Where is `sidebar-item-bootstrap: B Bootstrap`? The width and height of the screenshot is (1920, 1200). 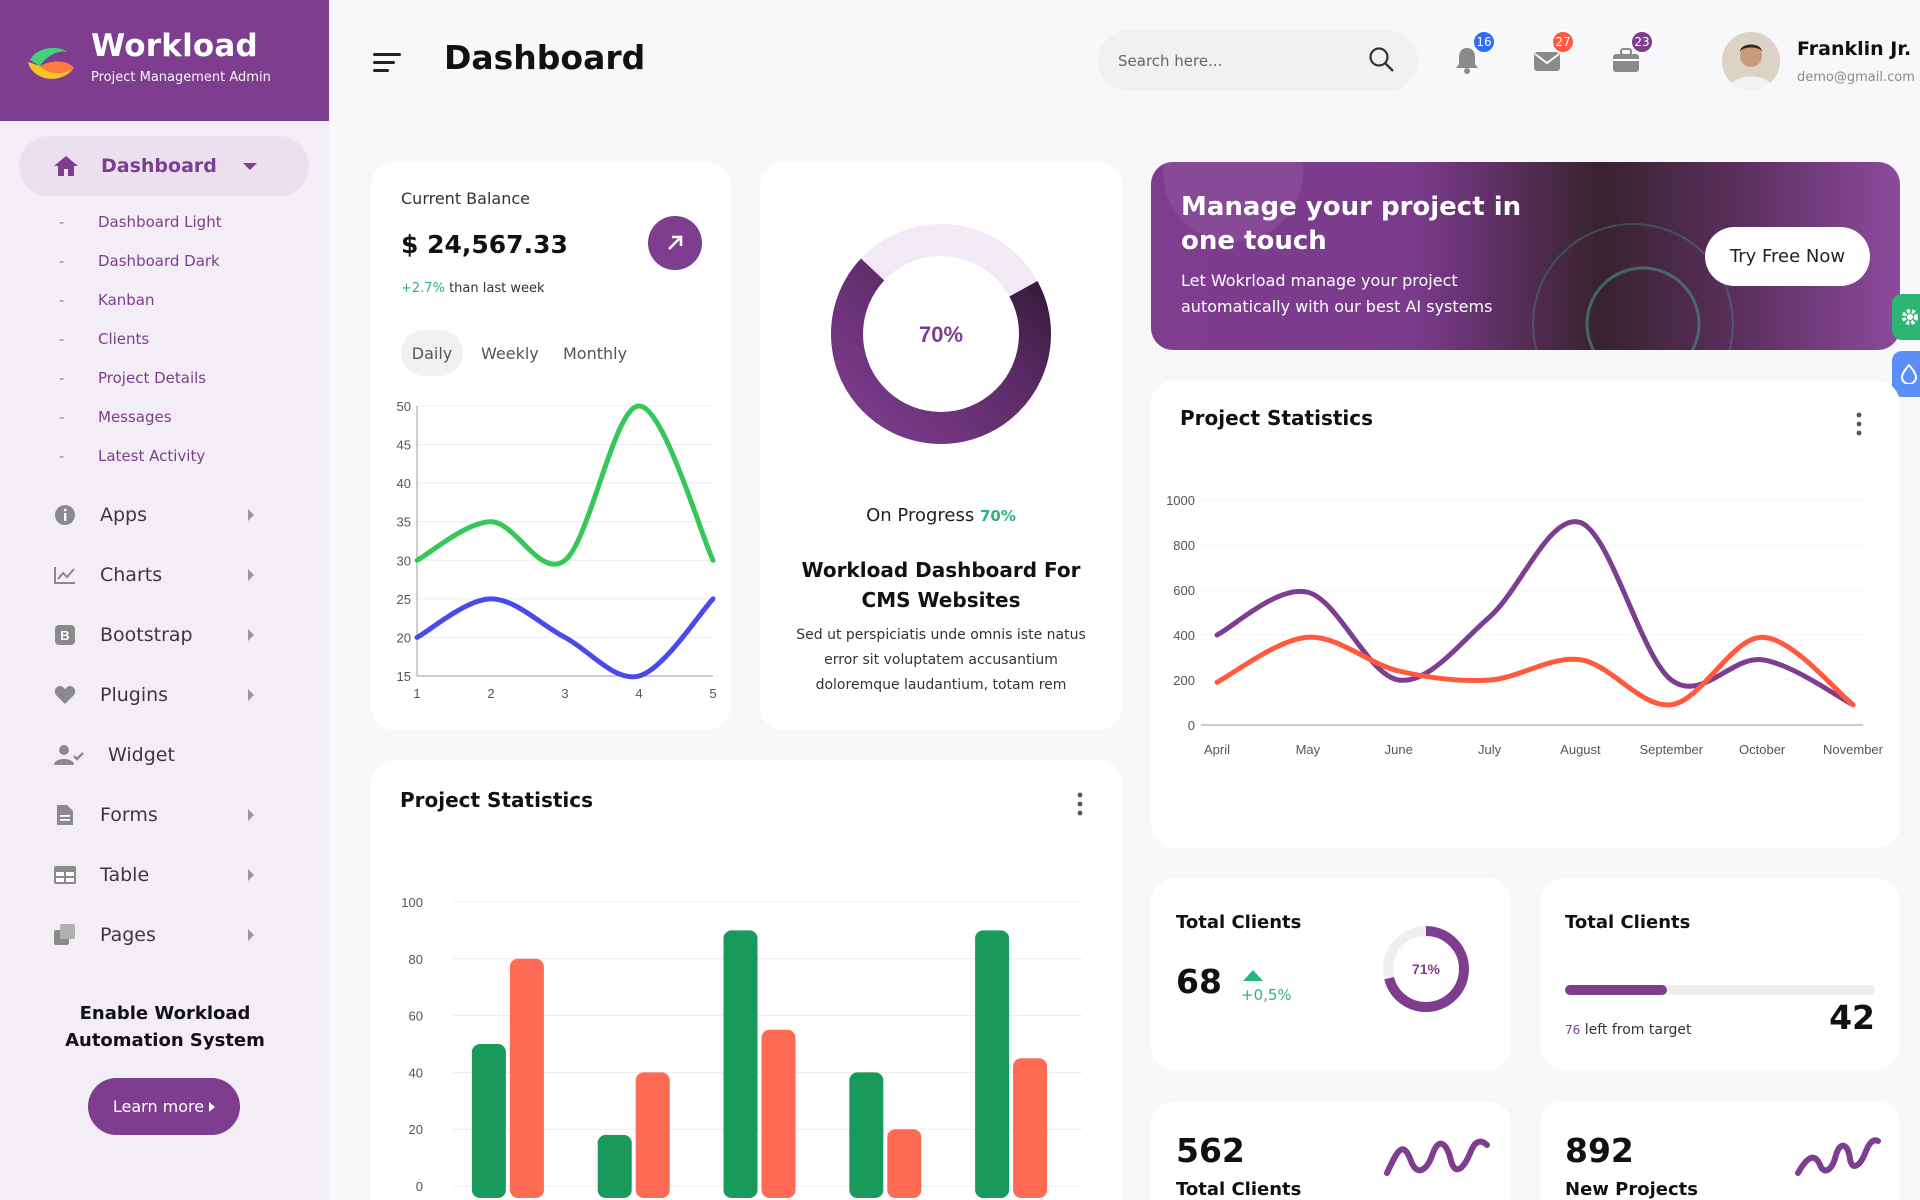
sidebar-item-bootstrap: B Bootstrap is located at coordinates (154, 635).